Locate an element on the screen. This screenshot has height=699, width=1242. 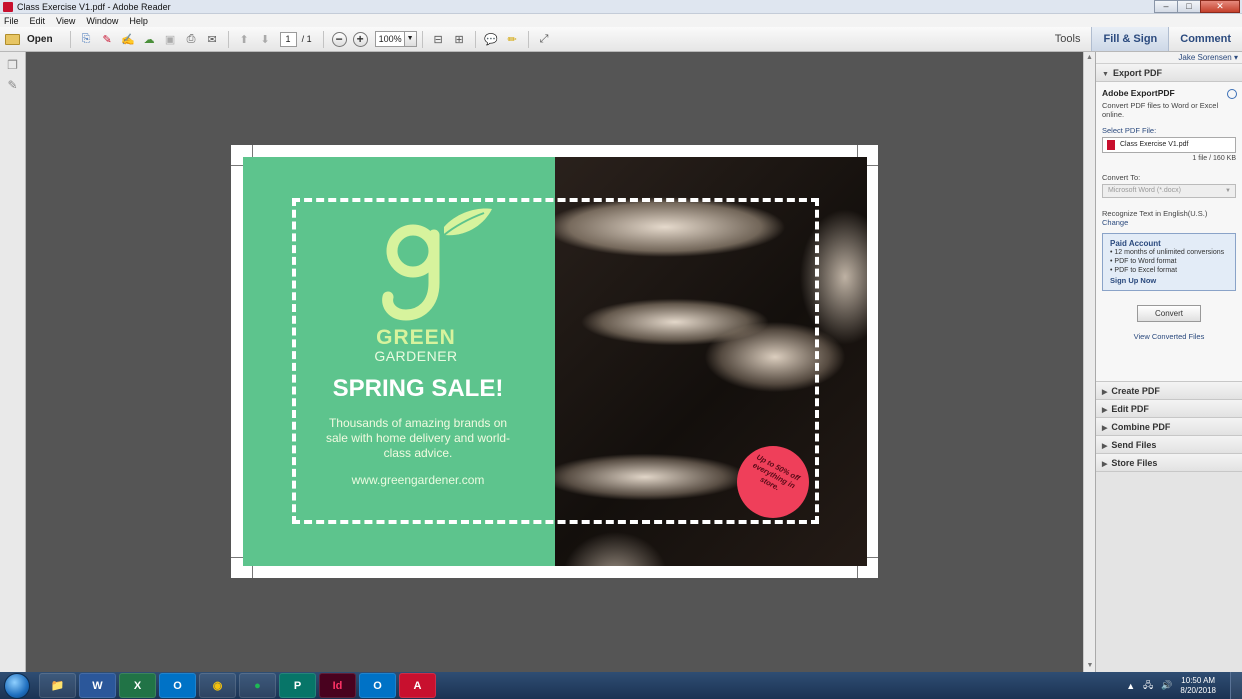
page-number-input: 1 is located at coordinates (288, 39).